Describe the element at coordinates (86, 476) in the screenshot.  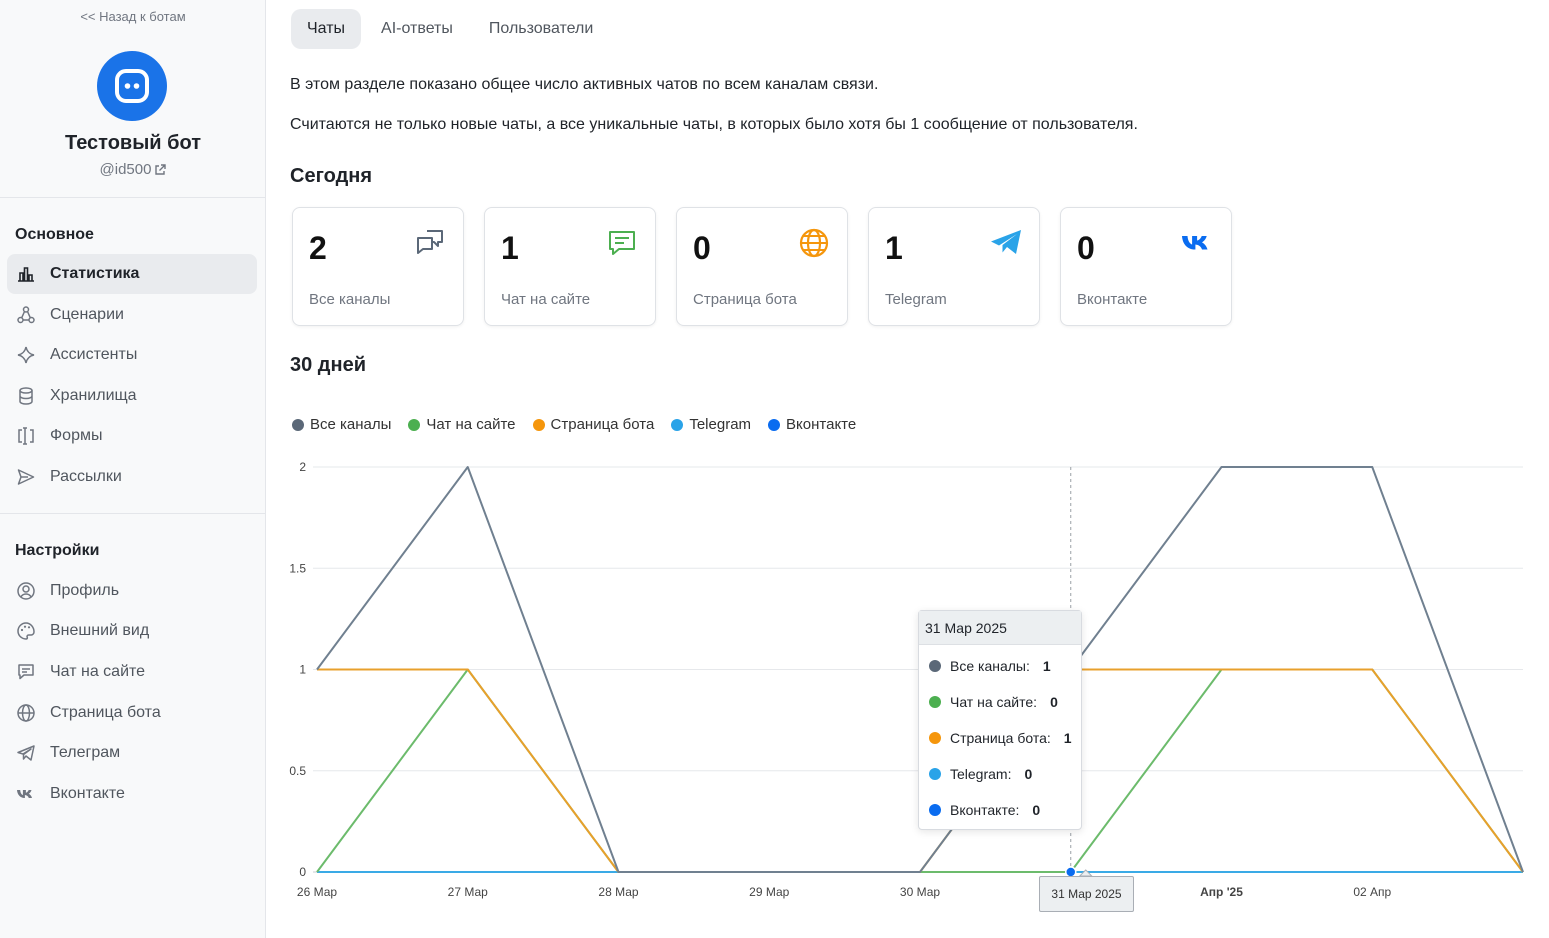
I see `sidebar-item-label: Рассылки` at that location.